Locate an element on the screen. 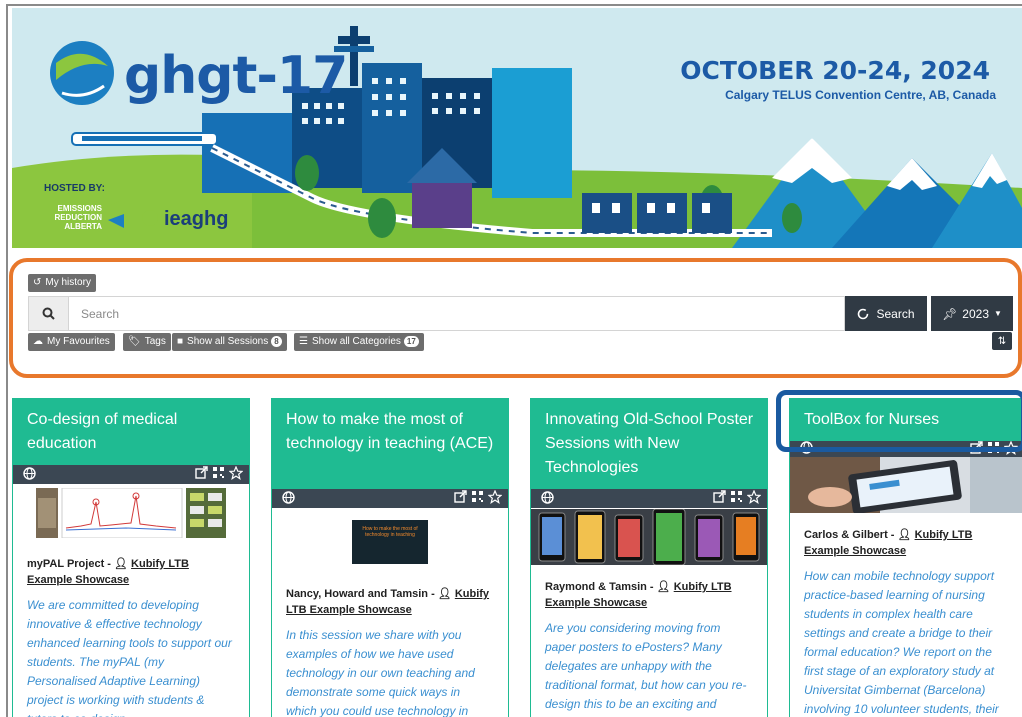  show-all-sessions-button: ■ Show all Sessions 8 is located at coordinates (229, 342).